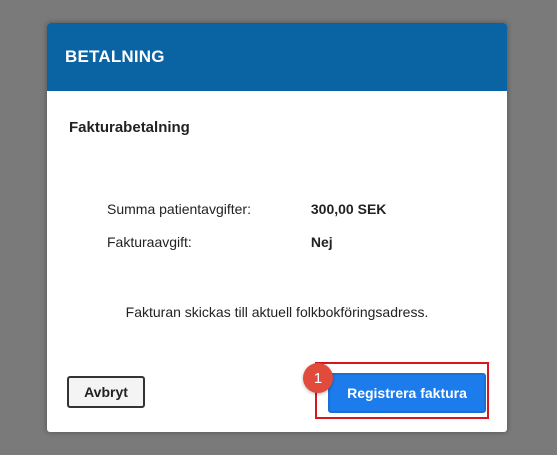  What do you see at coordinates (348, 209) in the screenshot?
I see `patient-fees-value: 300,00 SEK` at bounding box center [348, 209].